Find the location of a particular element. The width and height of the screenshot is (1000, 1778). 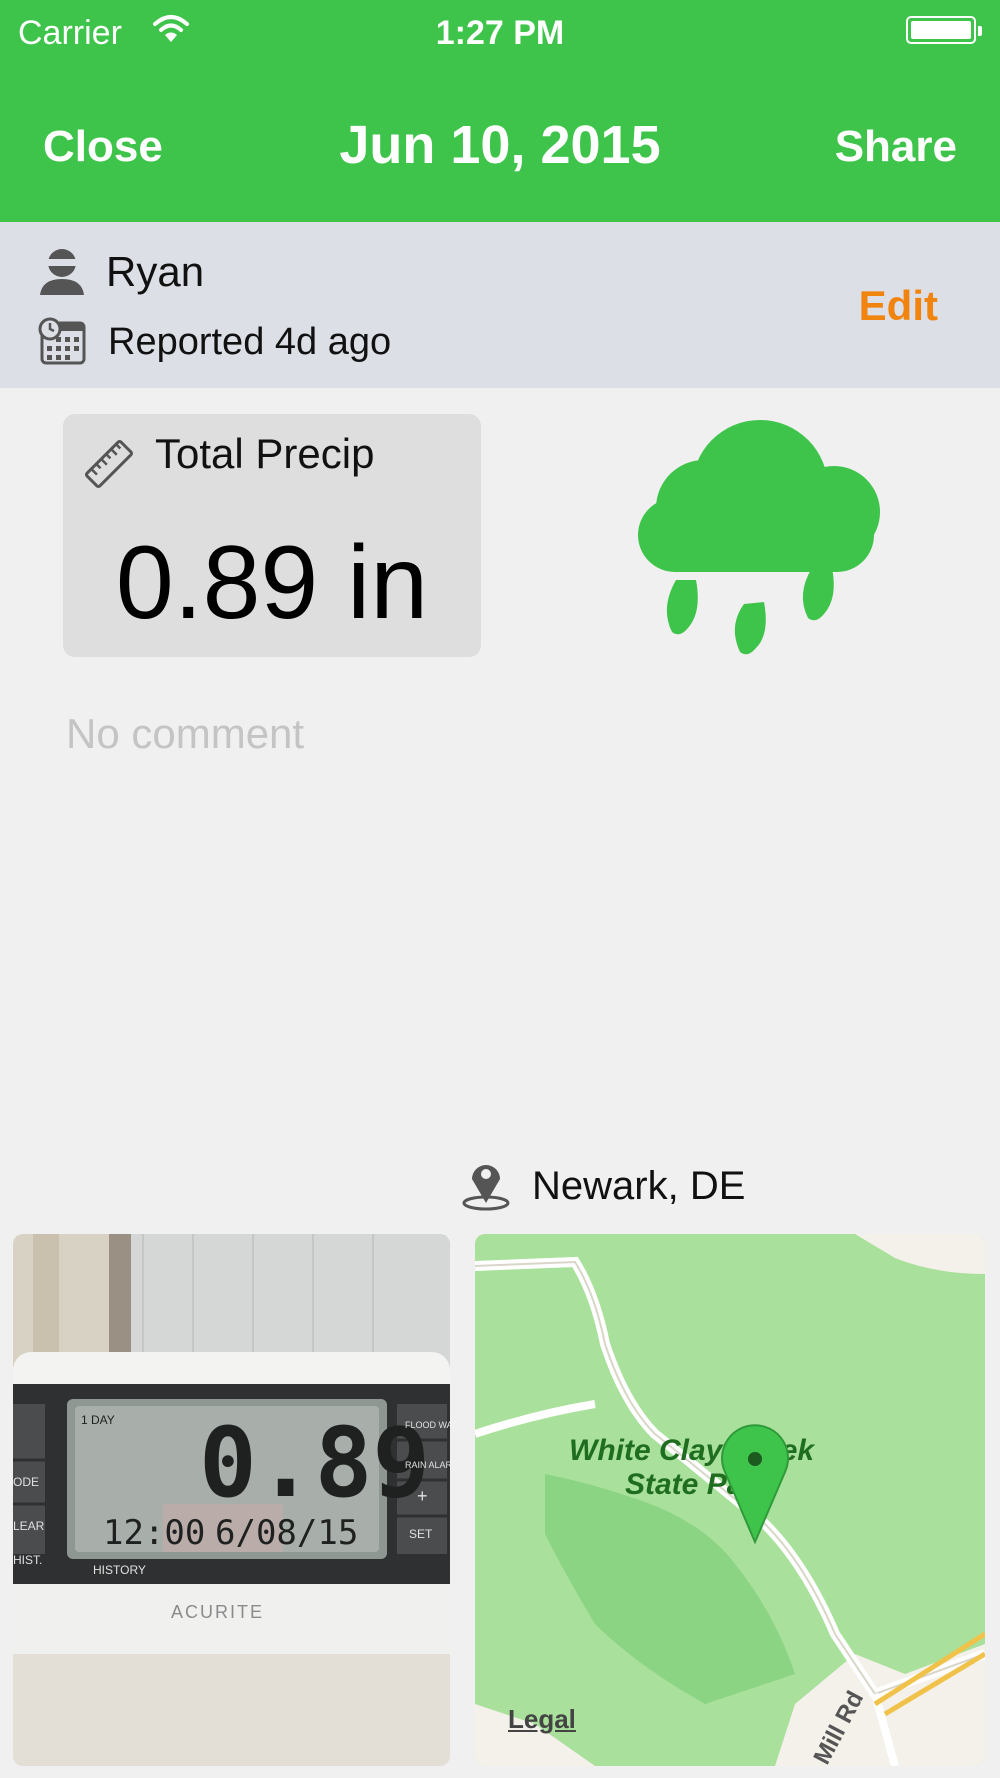

map-legal-link: Legal is located at coordinates (542, 1719).